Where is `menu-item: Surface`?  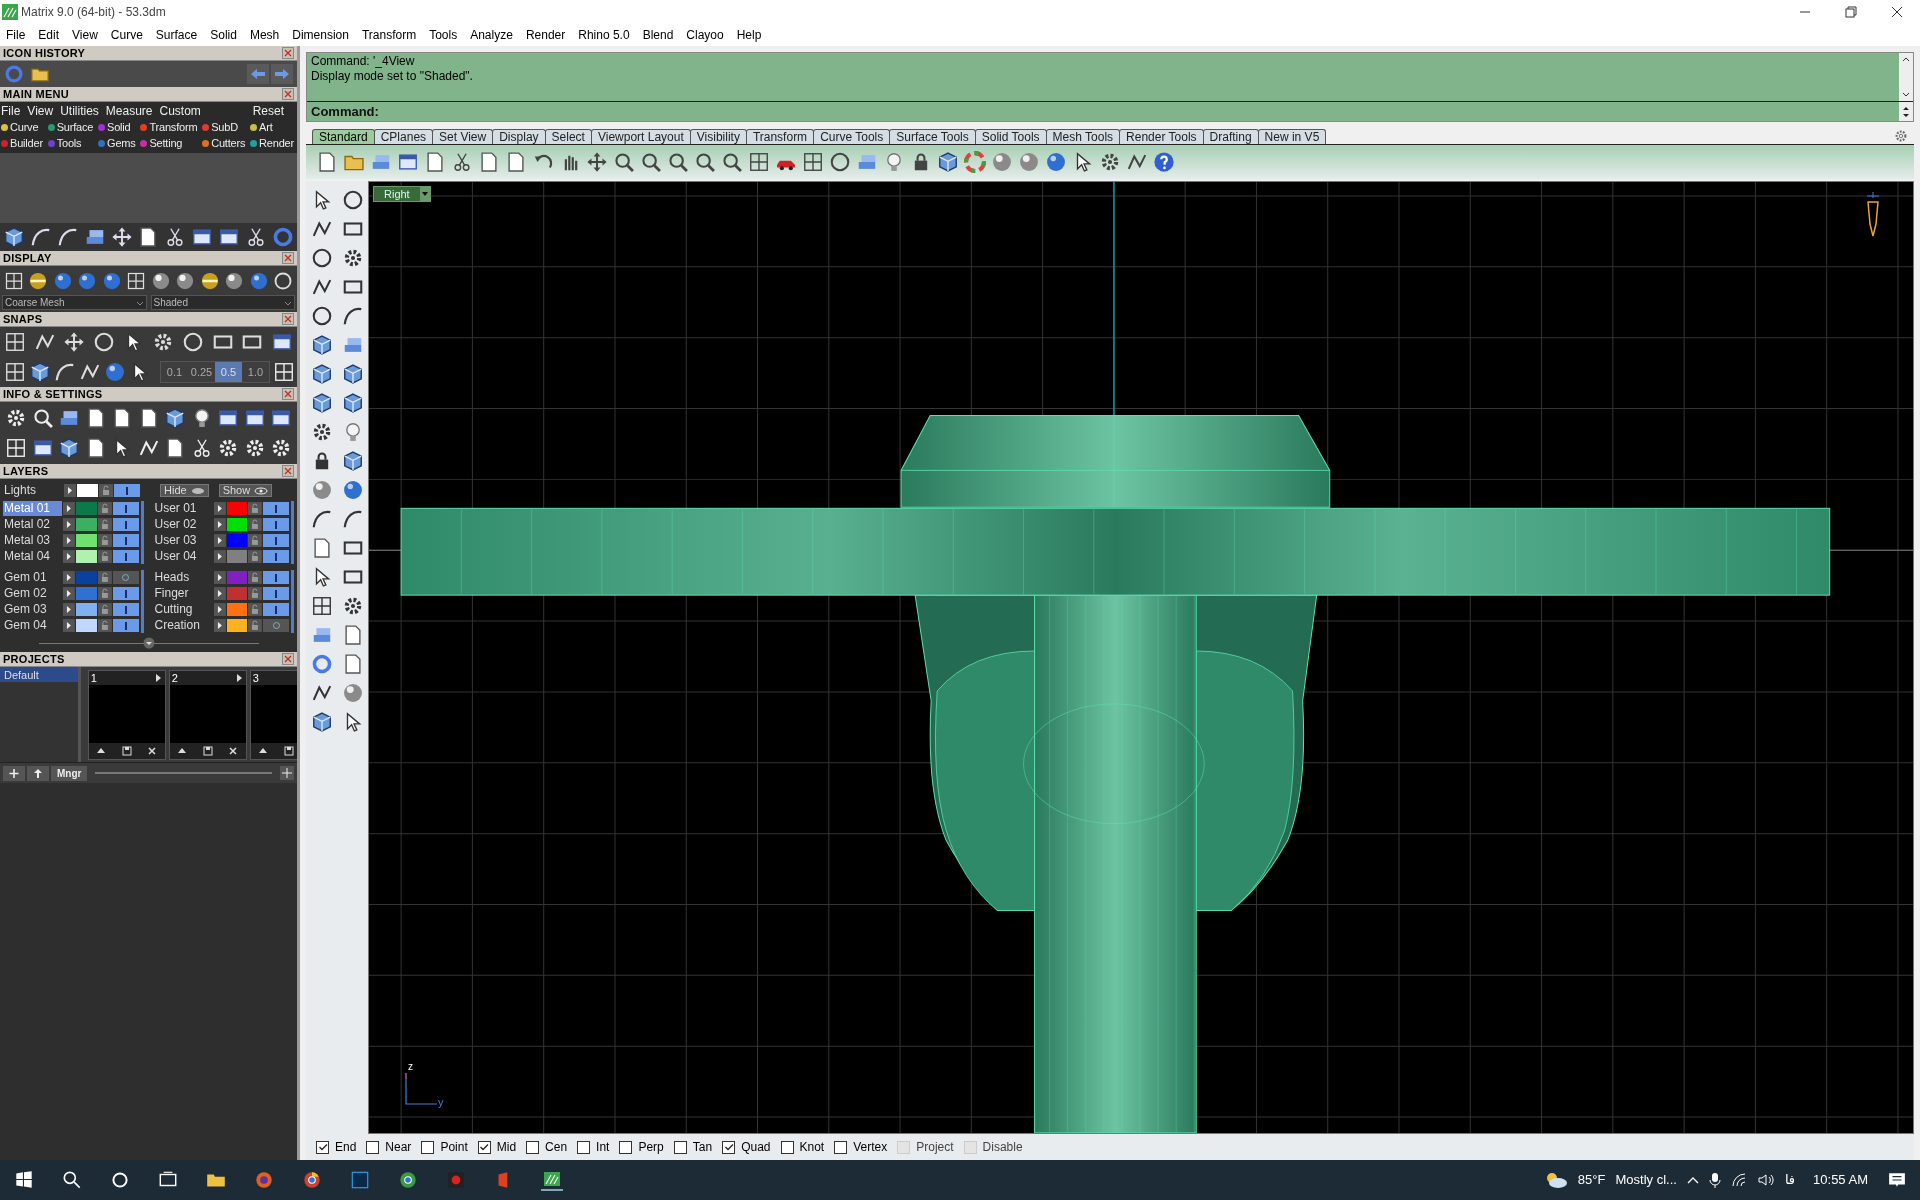 menu-item: Surface is located at coordinates (176, 35).